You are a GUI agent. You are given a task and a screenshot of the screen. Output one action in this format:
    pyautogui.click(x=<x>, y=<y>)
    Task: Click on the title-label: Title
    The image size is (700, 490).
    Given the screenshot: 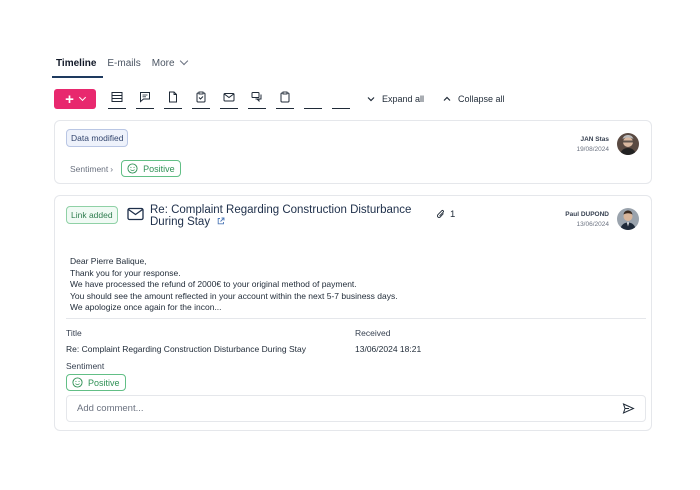 What is the action you would take?
    pyautogui.click(x=74, y=333)
    